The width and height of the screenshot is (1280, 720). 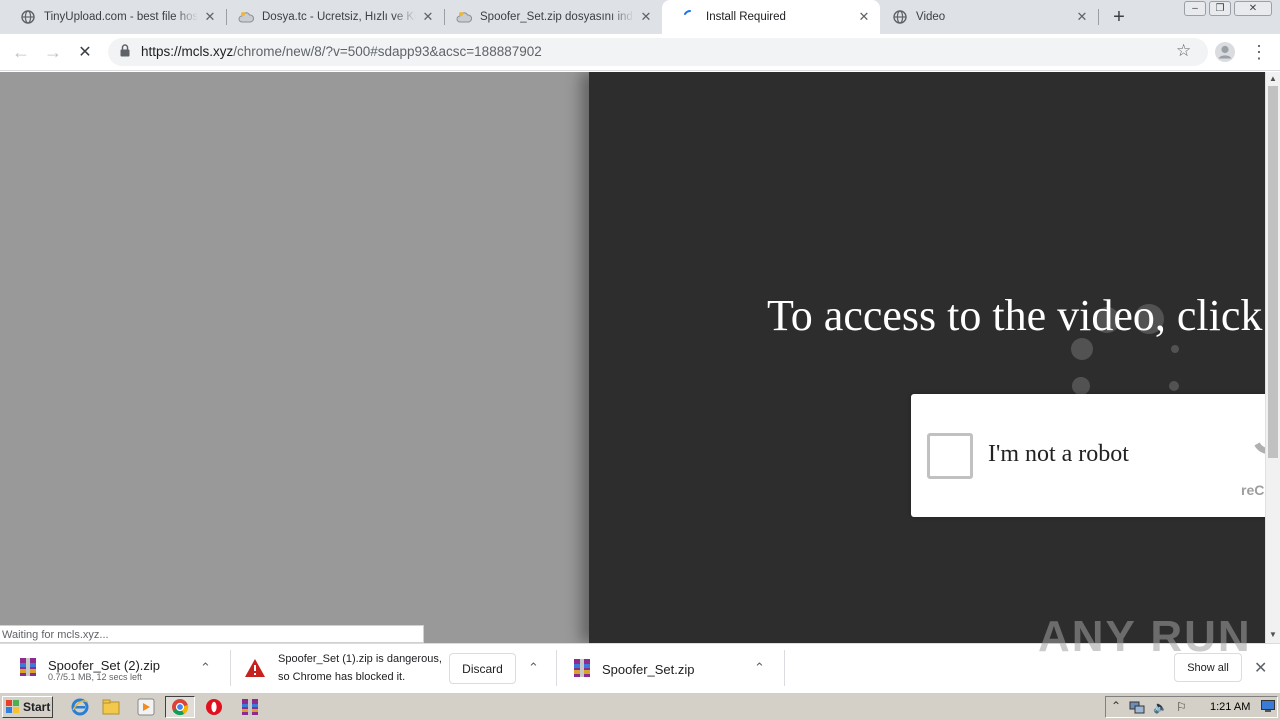 I want to click on close-shelf-icon: ✕, so click(x=1260, y=668).